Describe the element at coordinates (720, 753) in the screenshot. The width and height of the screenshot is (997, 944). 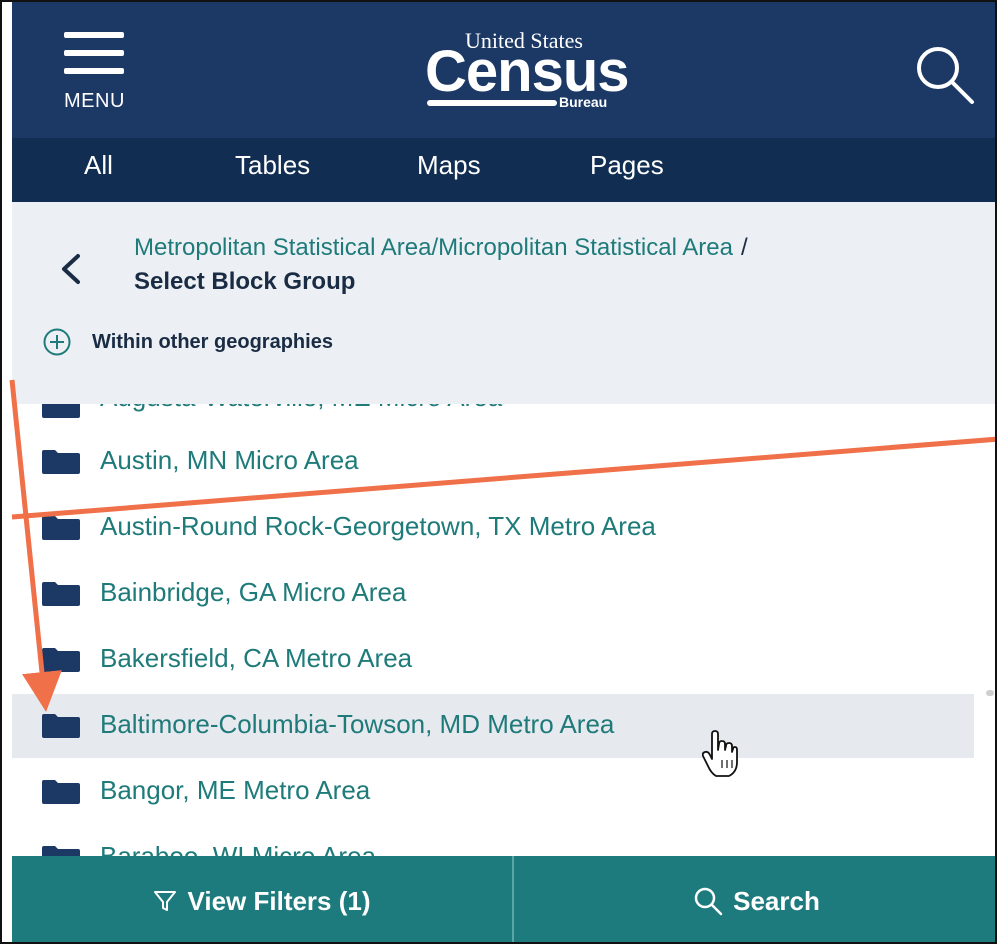
I see `hand-cursor-icon` at that location.